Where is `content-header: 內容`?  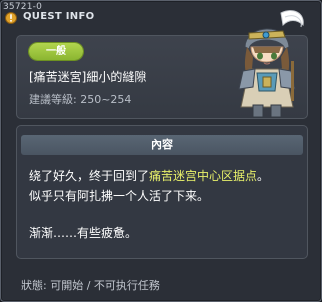
content-header: 內容 is located at coordinates (162, 145).